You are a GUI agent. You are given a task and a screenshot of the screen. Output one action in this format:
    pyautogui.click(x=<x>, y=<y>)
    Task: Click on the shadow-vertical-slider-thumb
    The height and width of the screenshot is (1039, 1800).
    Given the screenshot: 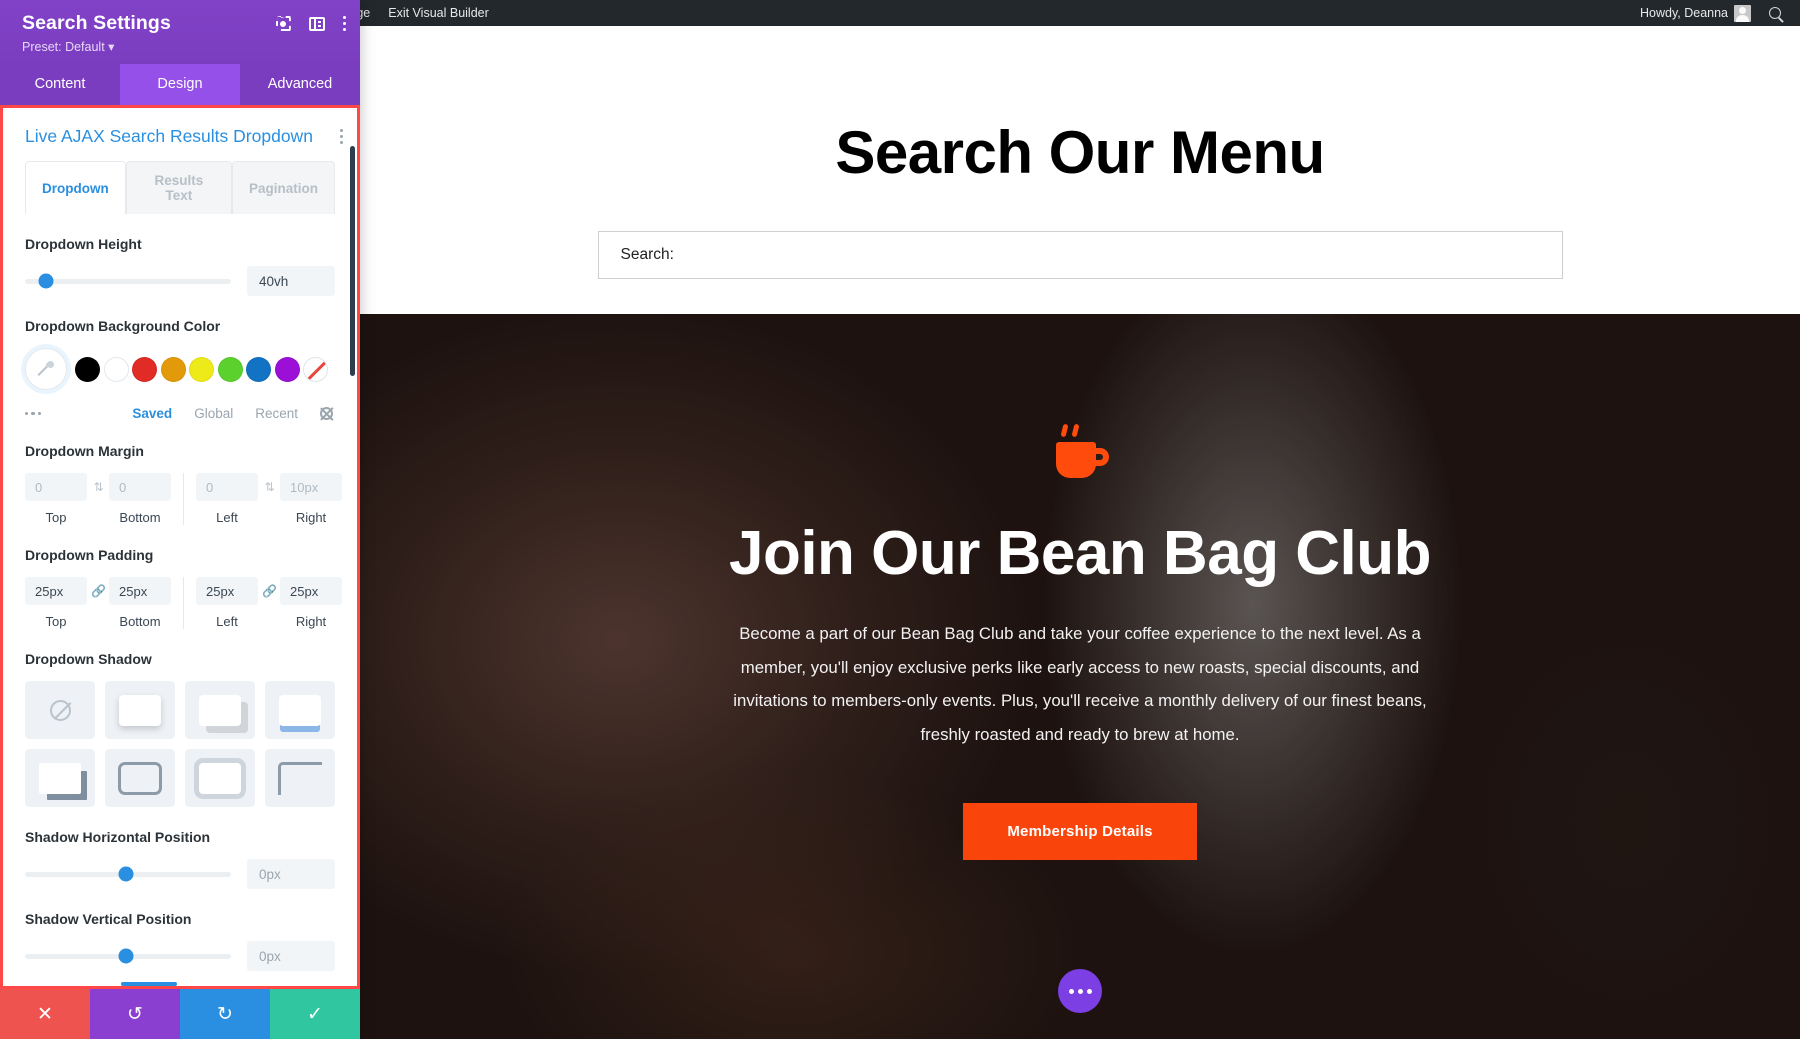 What is the action you would take?
    pyautogui.click(x=126, y=956)
    